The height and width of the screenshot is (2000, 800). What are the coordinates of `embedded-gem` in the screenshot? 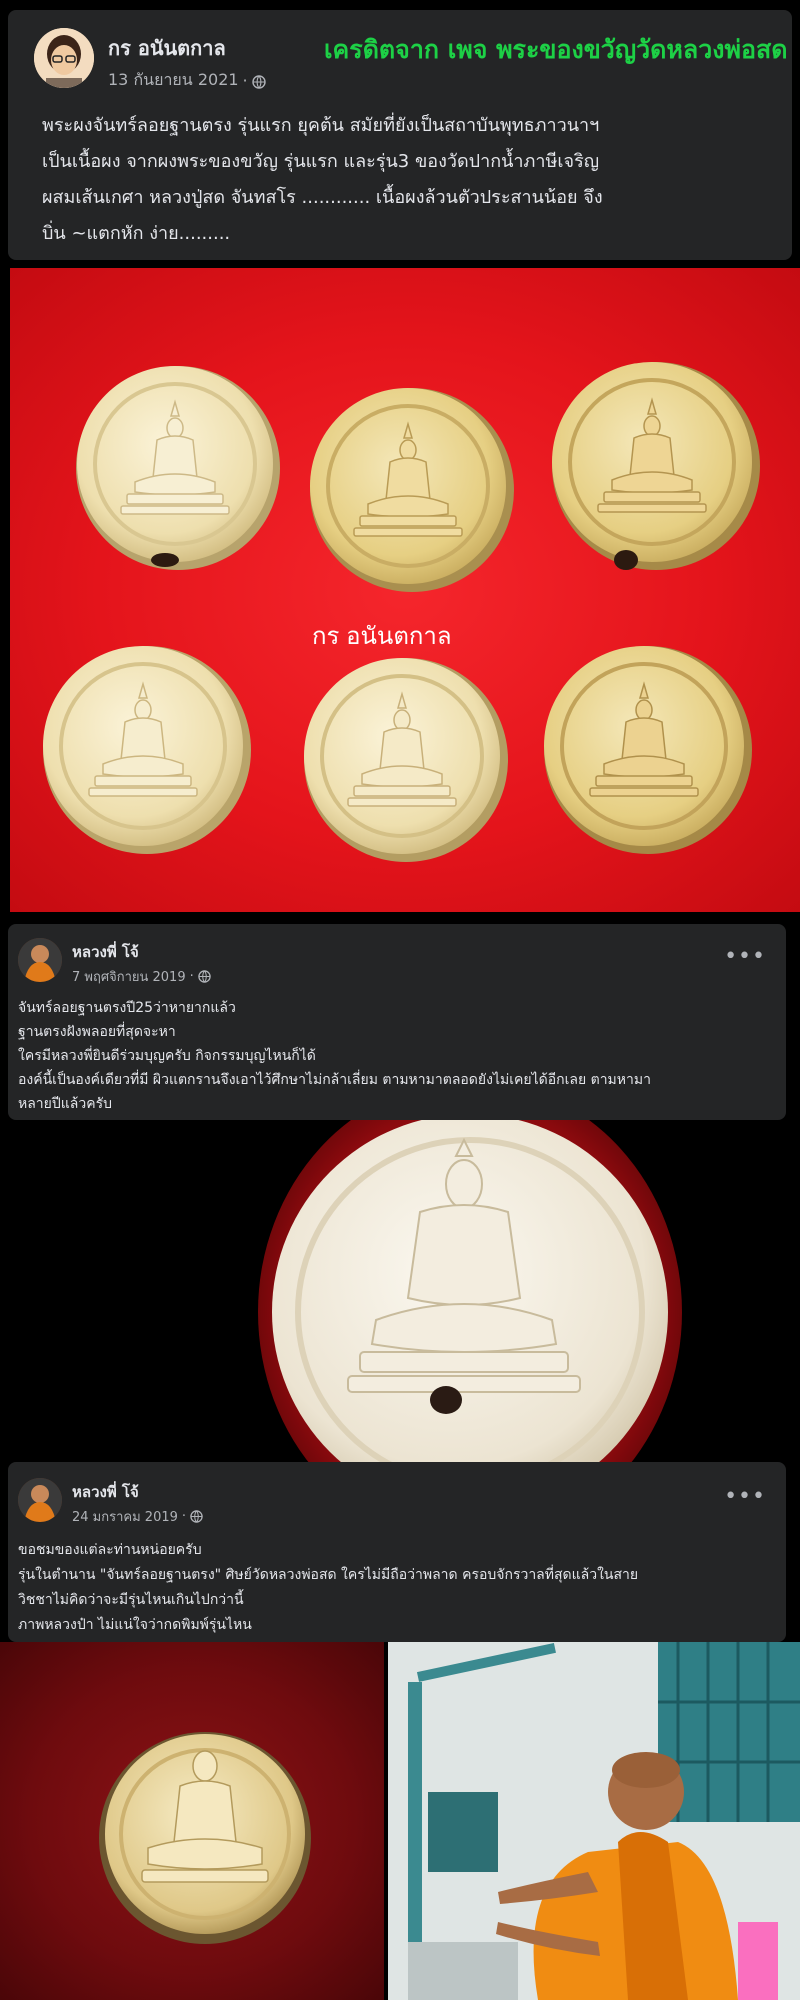 It's located at (446, 1400).